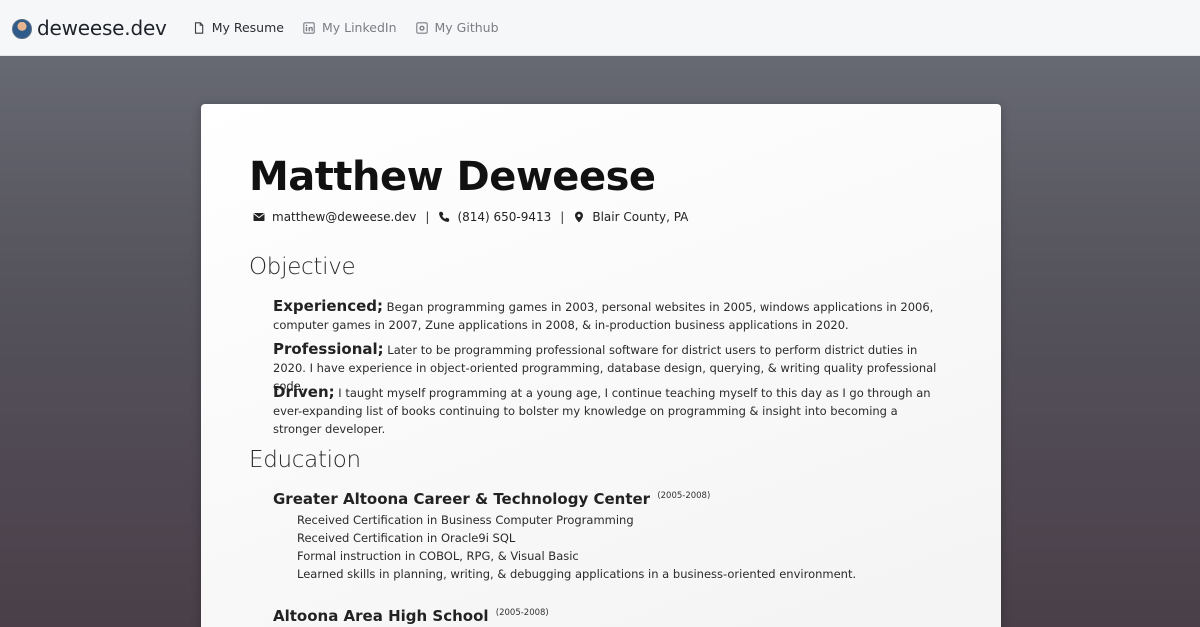  What do you see at coordinates (359, 27) in the screenshot?
I see `nav-link-label: My LinkedIn` at bounding box center [359, 27].